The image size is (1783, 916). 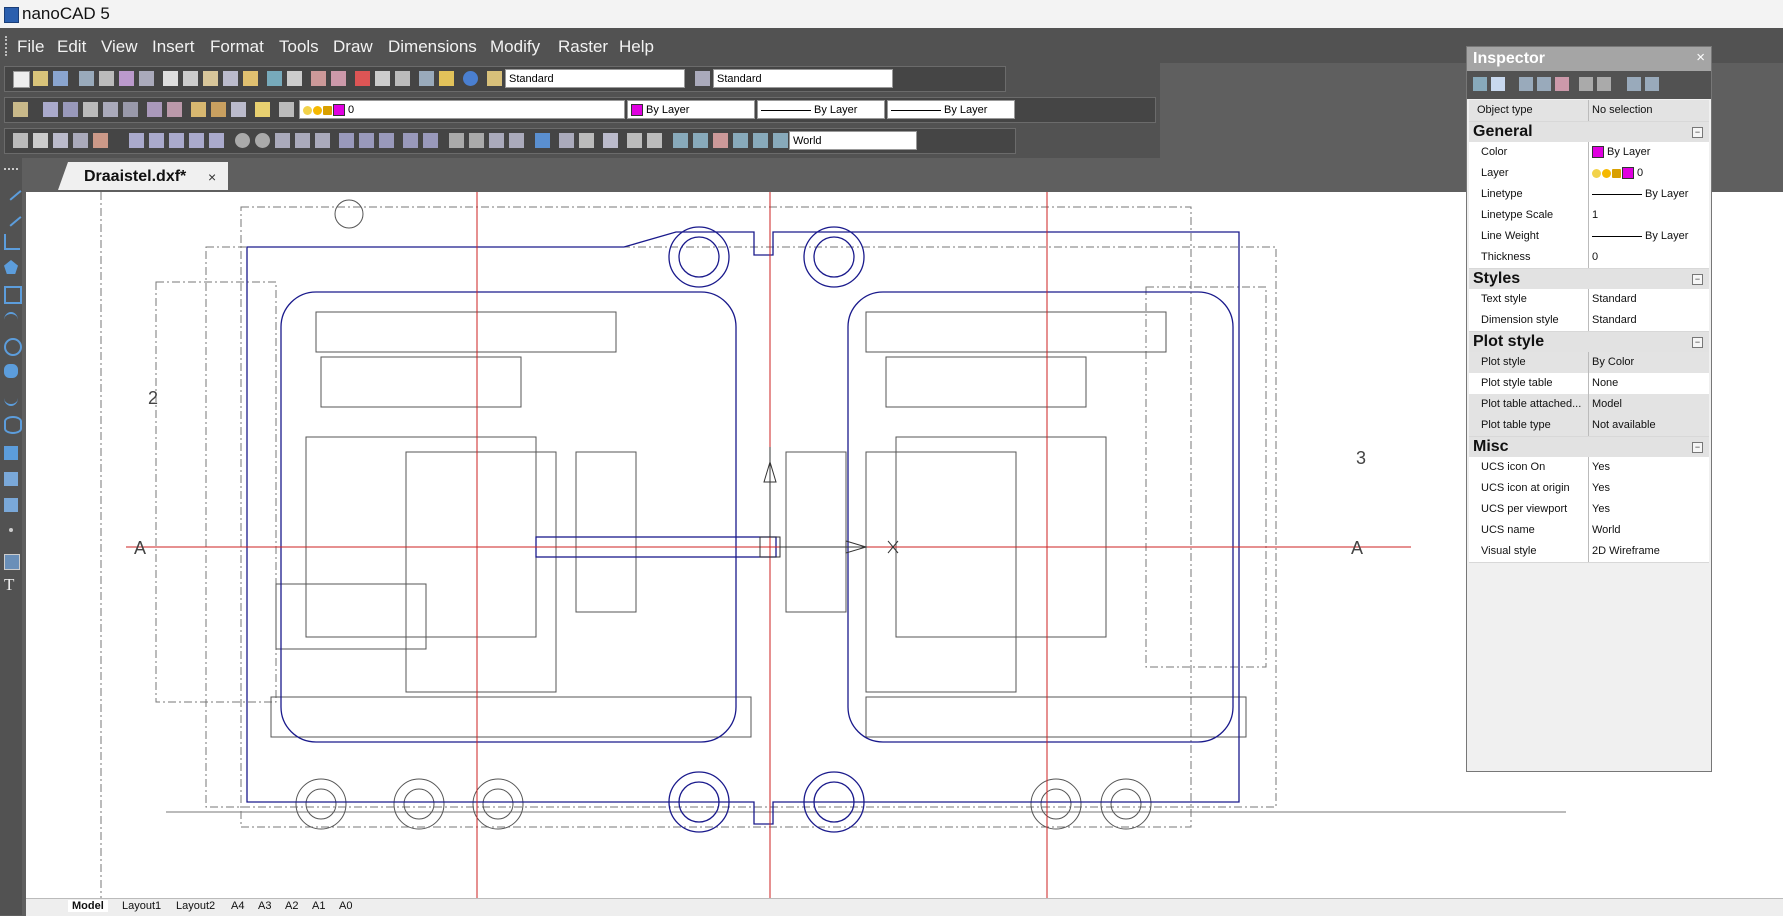 I want to click on prop-plot-table-attached: Plot table attached... Model, so click(x=1589, y=405).